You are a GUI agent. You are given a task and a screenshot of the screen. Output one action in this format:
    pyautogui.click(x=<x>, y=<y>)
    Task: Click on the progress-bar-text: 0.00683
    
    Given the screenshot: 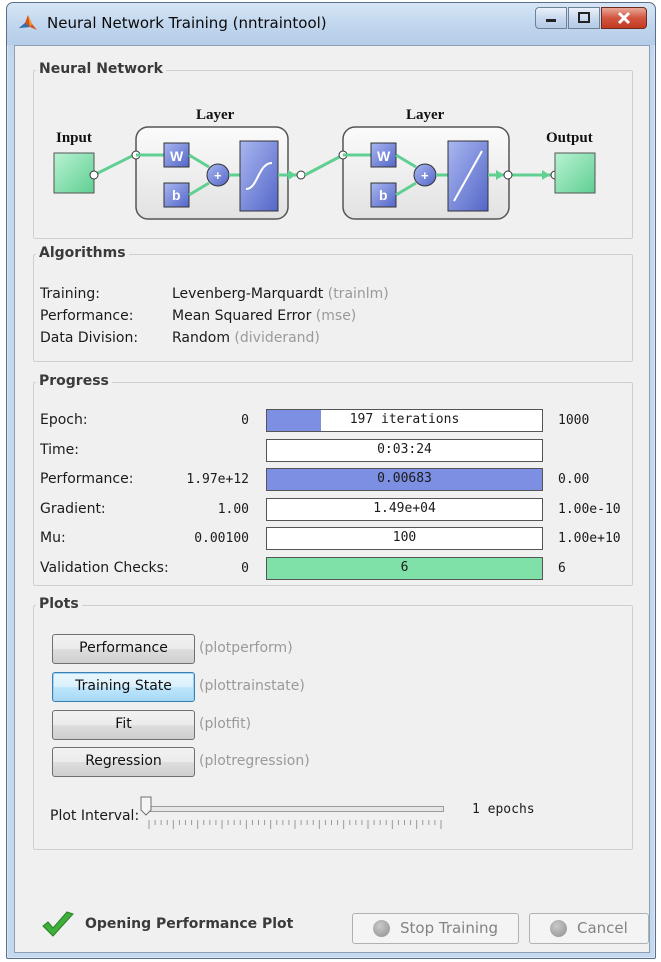 What is the action you would take?
    pyautogui.click(x=404, y=478)
    